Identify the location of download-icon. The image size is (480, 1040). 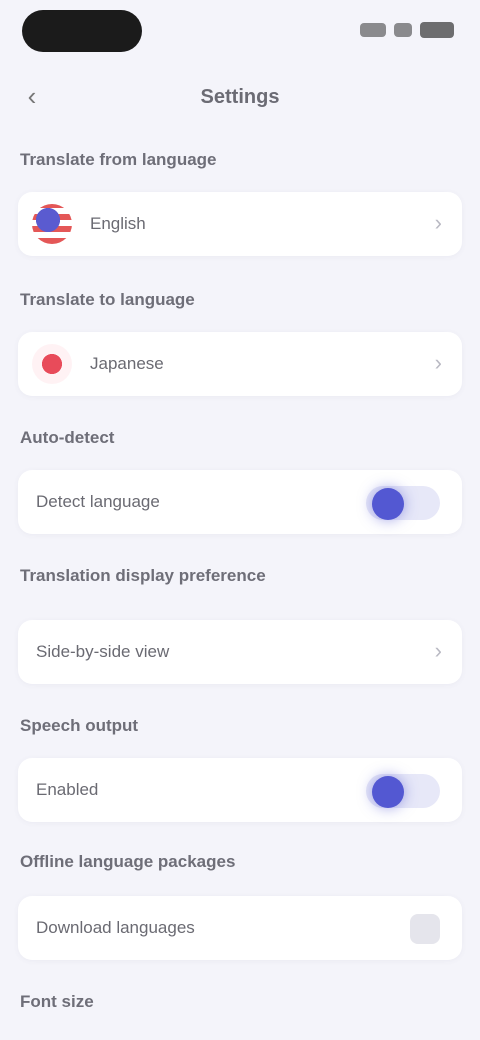
(425, 929).